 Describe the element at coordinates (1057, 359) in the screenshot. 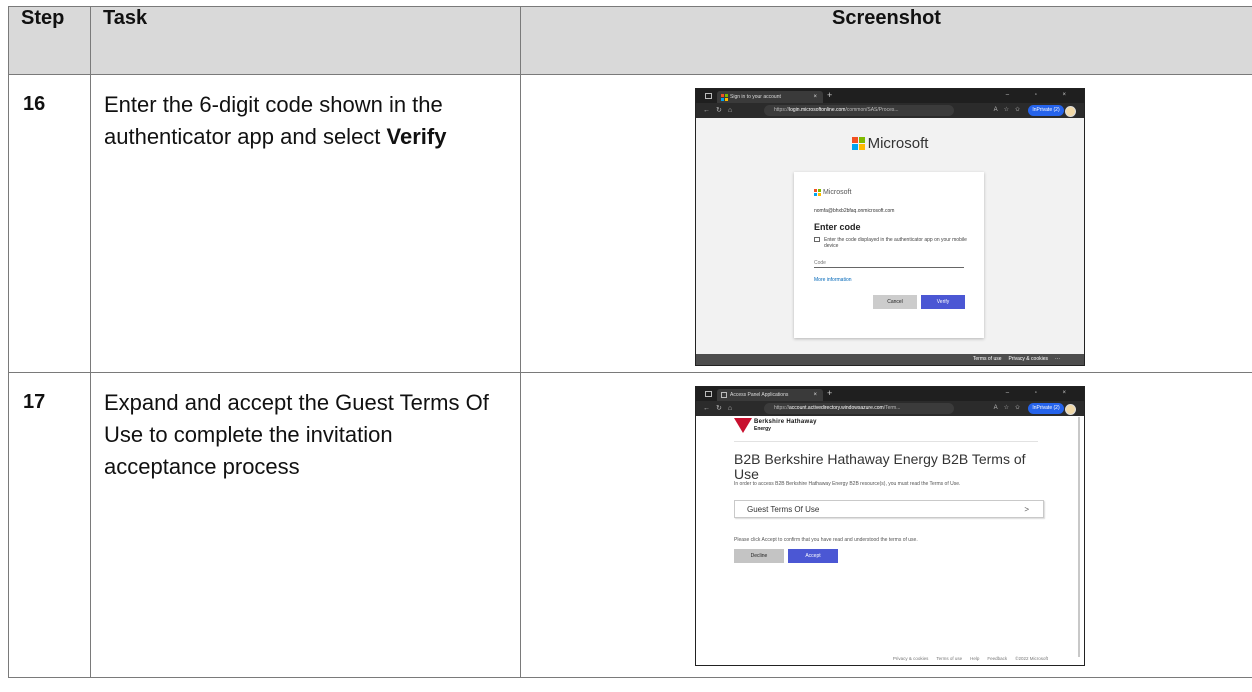

I see `more-options-icon: ···` at that location.